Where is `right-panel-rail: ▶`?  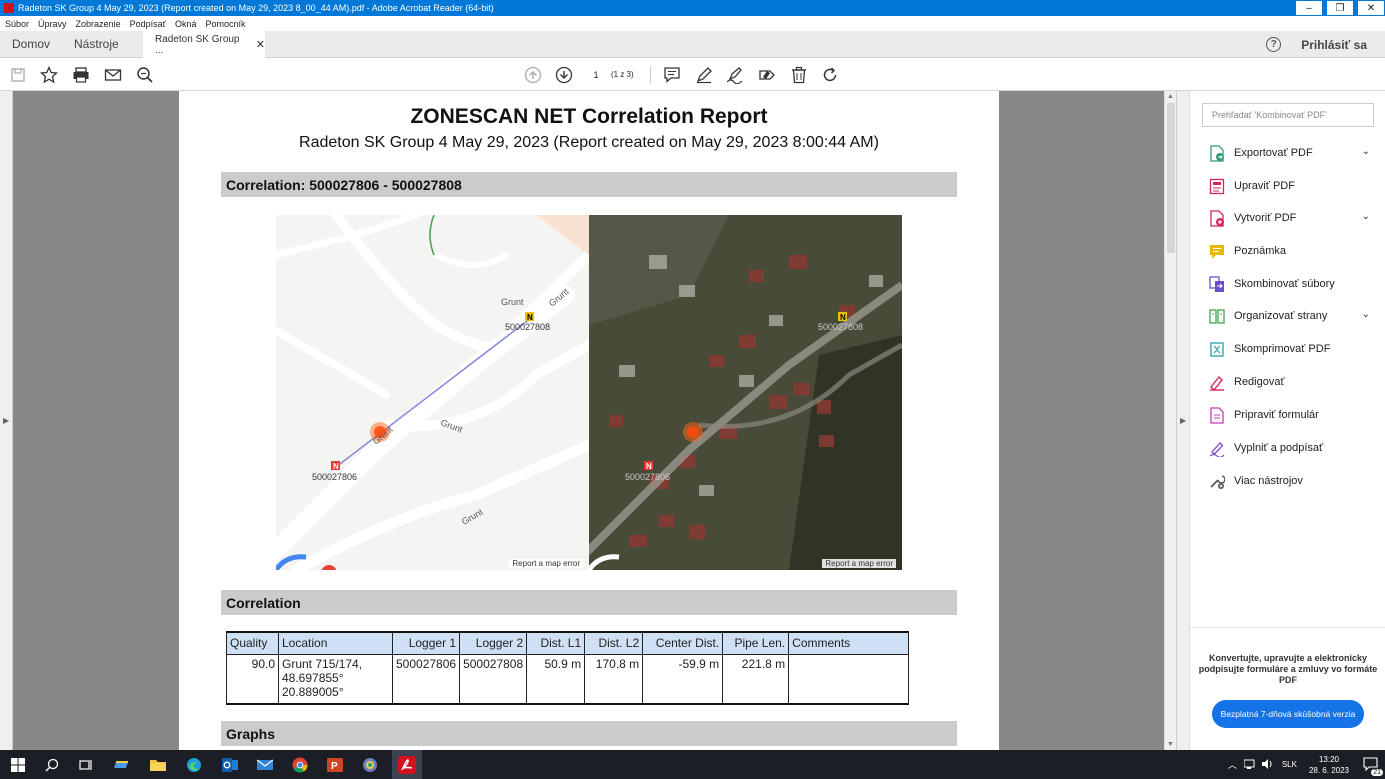 right-panel-rail: ▶ is located at coordinates (1182, 420).